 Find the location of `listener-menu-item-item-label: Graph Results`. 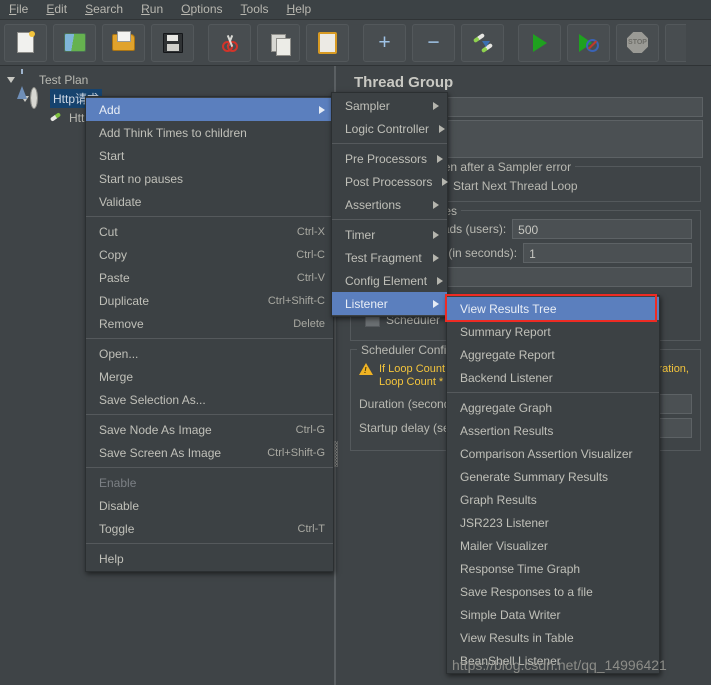

listener-menu-item-item-label: Graph Results is located at coordinates (498, 499).